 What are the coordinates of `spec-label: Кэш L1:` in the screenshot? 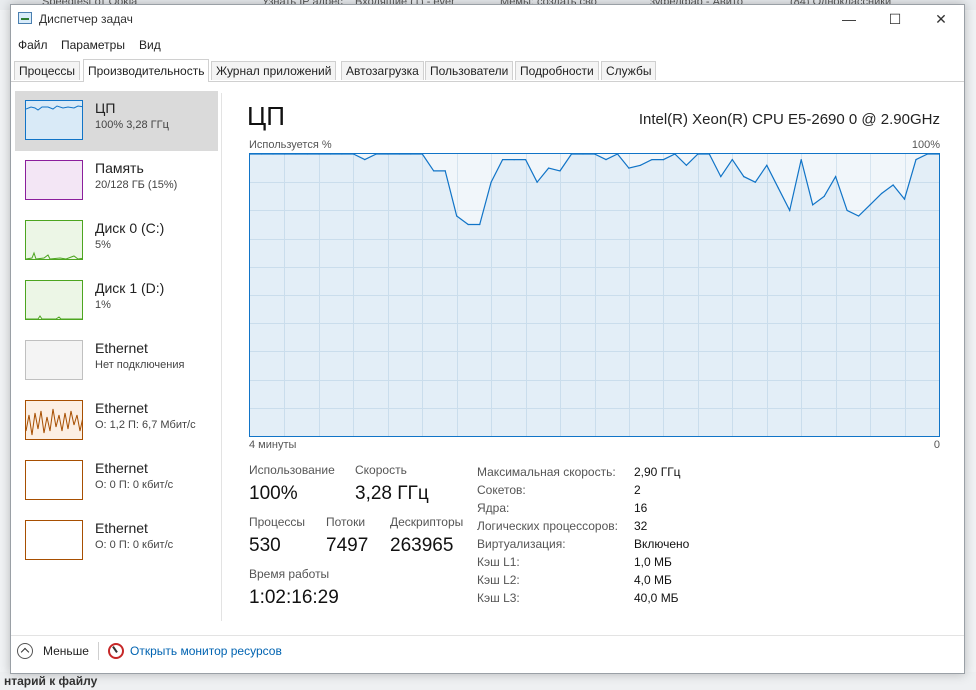 It's located at (498, 562).